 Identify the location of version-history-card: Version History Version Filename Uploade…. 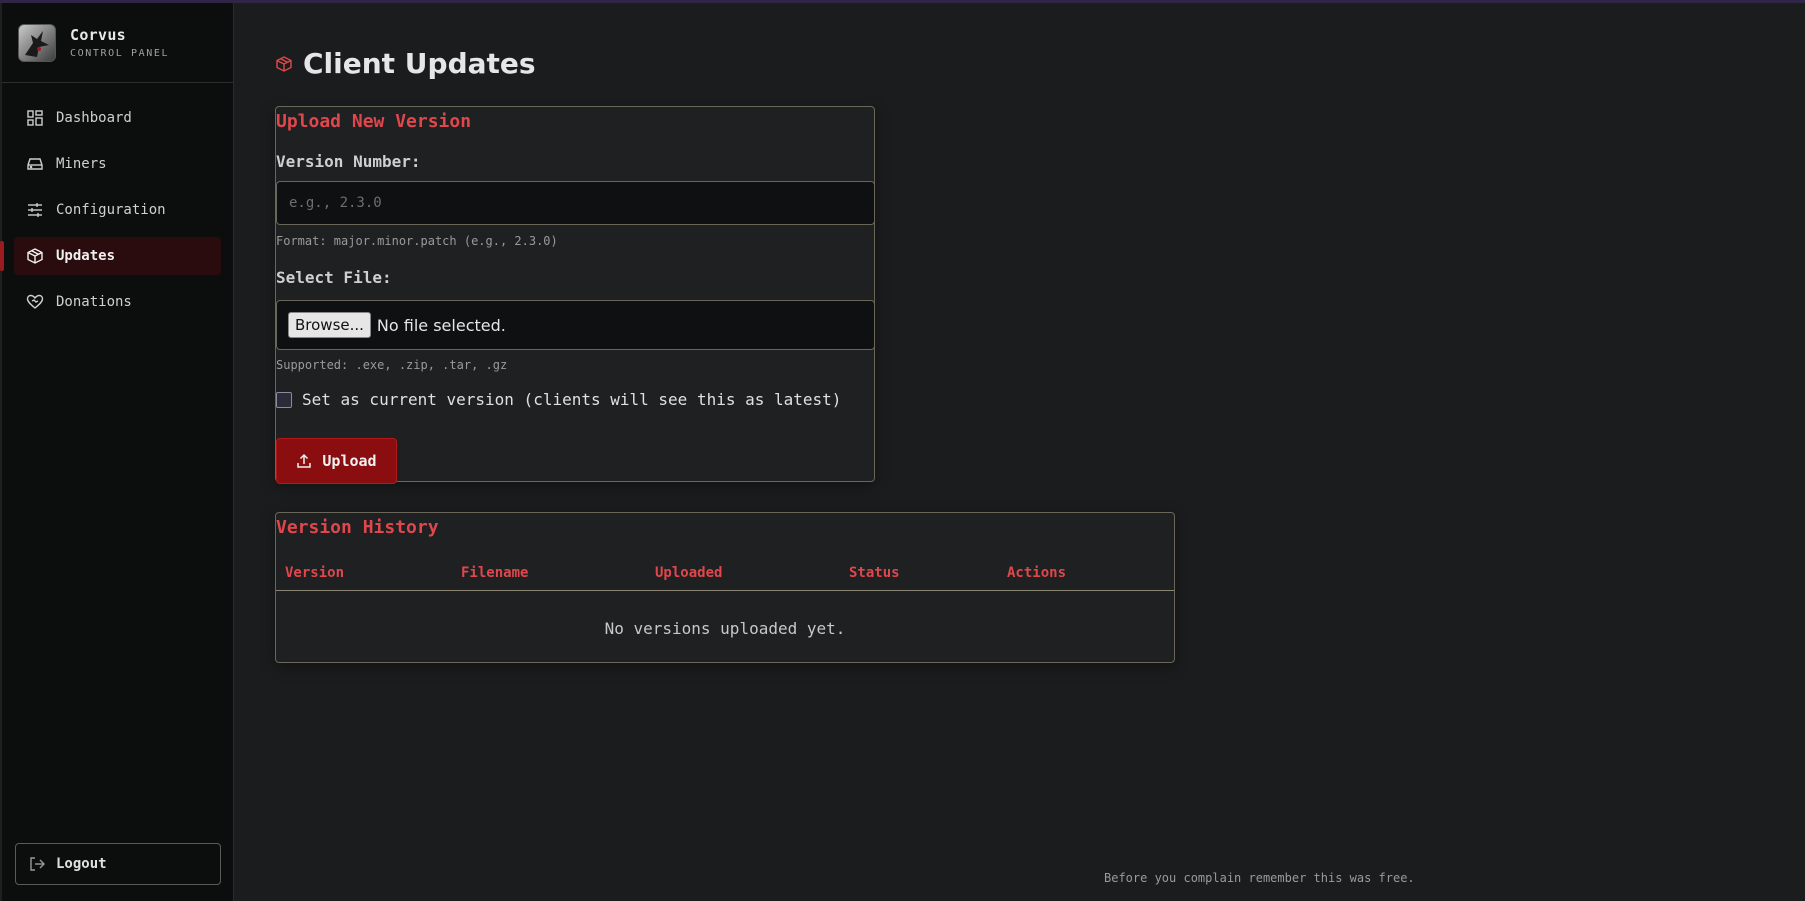
(725, 587).